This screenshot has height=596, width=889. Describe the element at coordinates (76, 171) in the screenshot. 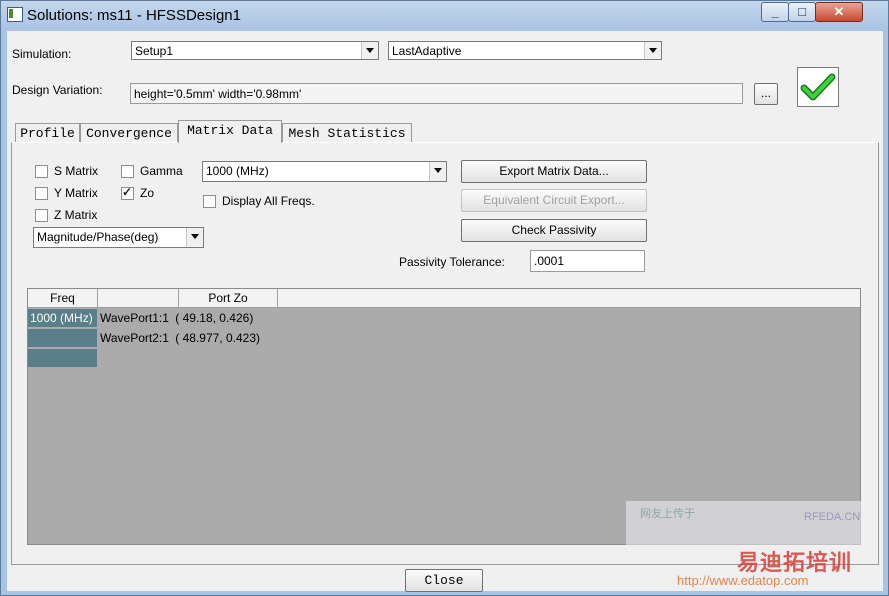

I see `s-matrix-label: S Matrix` at that location.